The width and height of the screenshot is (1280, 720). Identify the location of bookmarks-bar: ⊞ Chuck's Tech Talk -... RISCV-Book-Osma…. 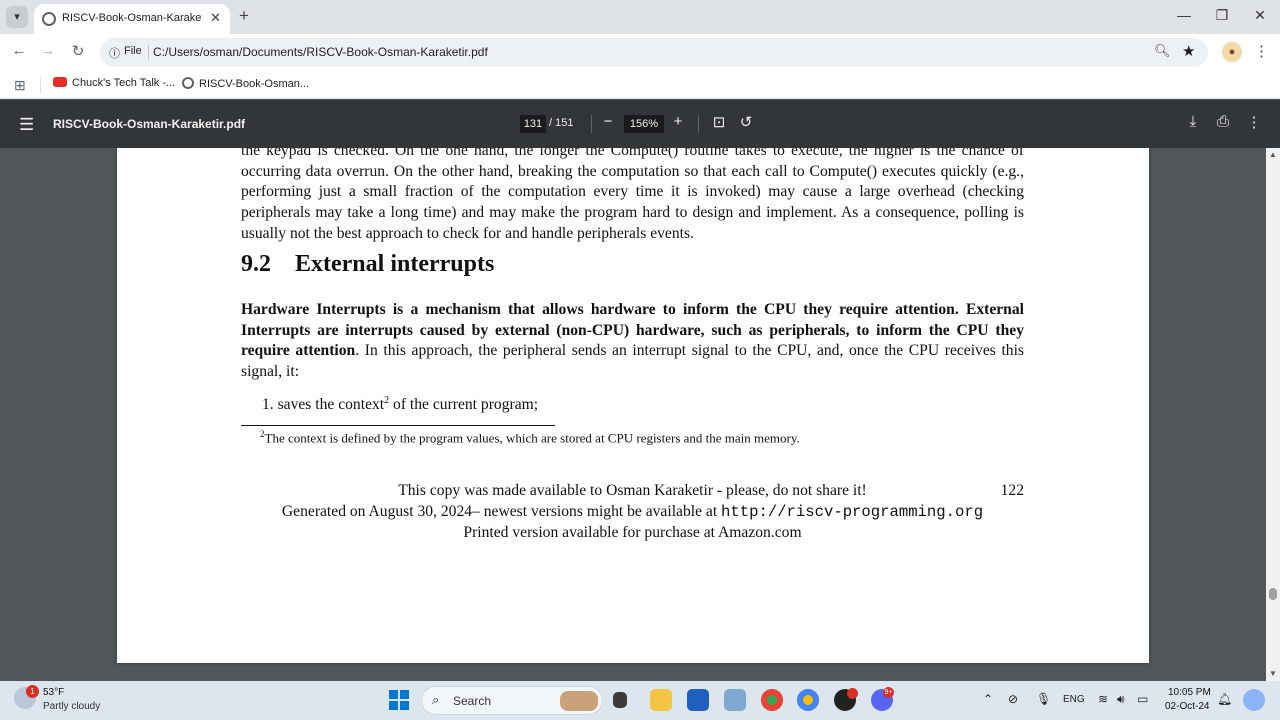
(640, 85).